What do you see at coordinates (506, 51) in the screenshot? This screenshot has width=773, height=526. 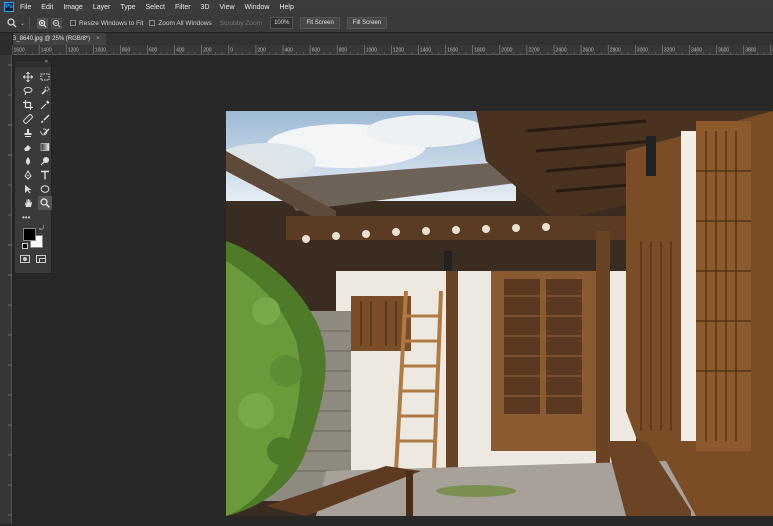 I see `ruler-label: 2000` at bounding box center [506, 51].